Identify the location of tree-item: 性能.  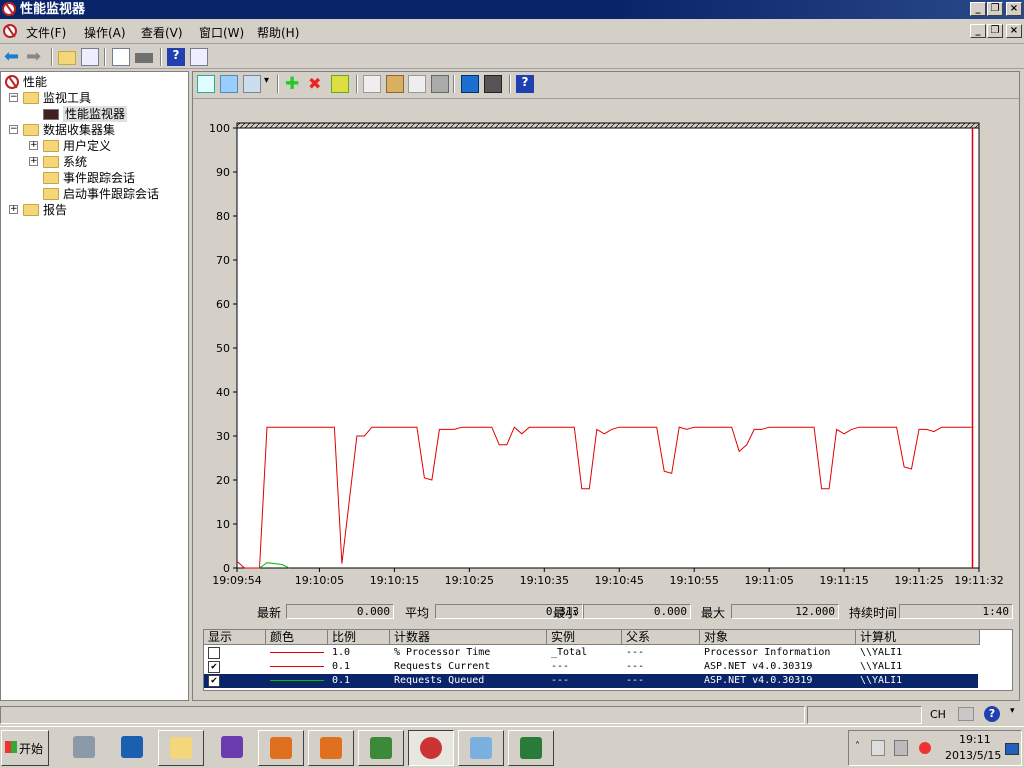
(94, 82).